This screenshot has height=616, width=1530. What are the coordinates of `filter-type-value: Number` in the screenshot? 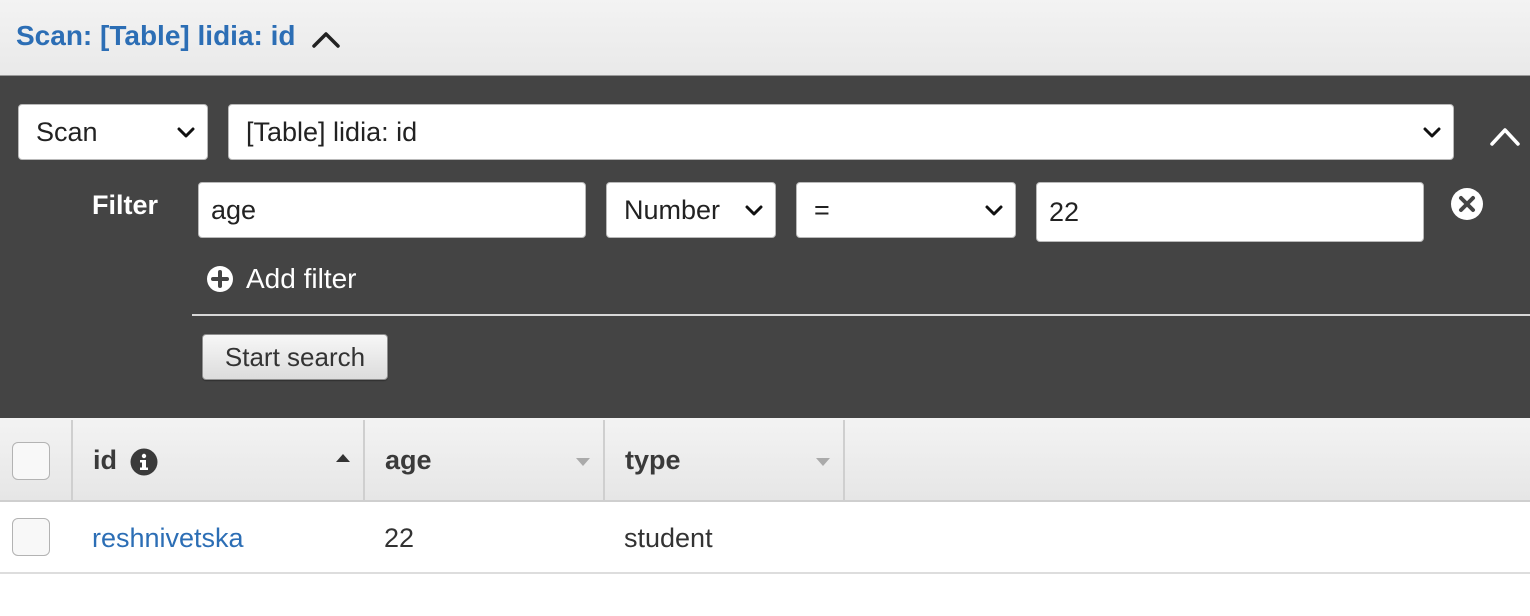 It's located at (672, 209).